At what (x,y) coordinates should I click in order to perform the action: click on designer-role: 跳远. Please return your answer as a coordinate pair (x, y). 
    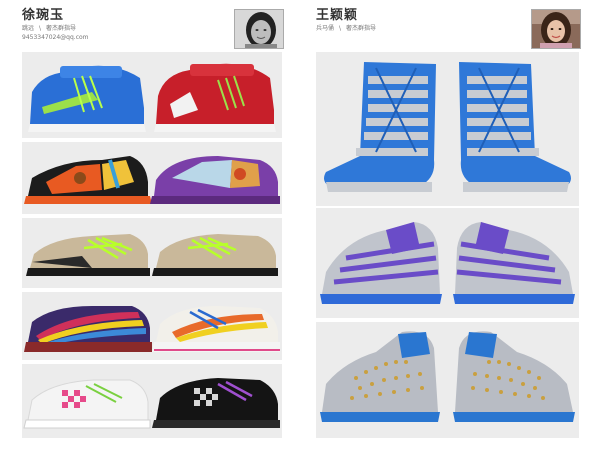
    Looking at the image, I should click on (28, 28).